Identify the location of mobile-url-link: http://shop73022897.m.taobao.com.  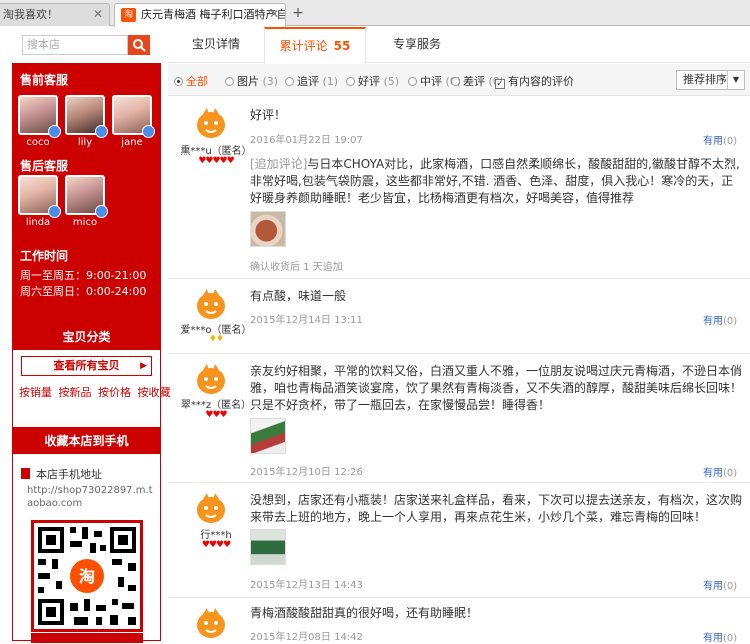
(90, 497).